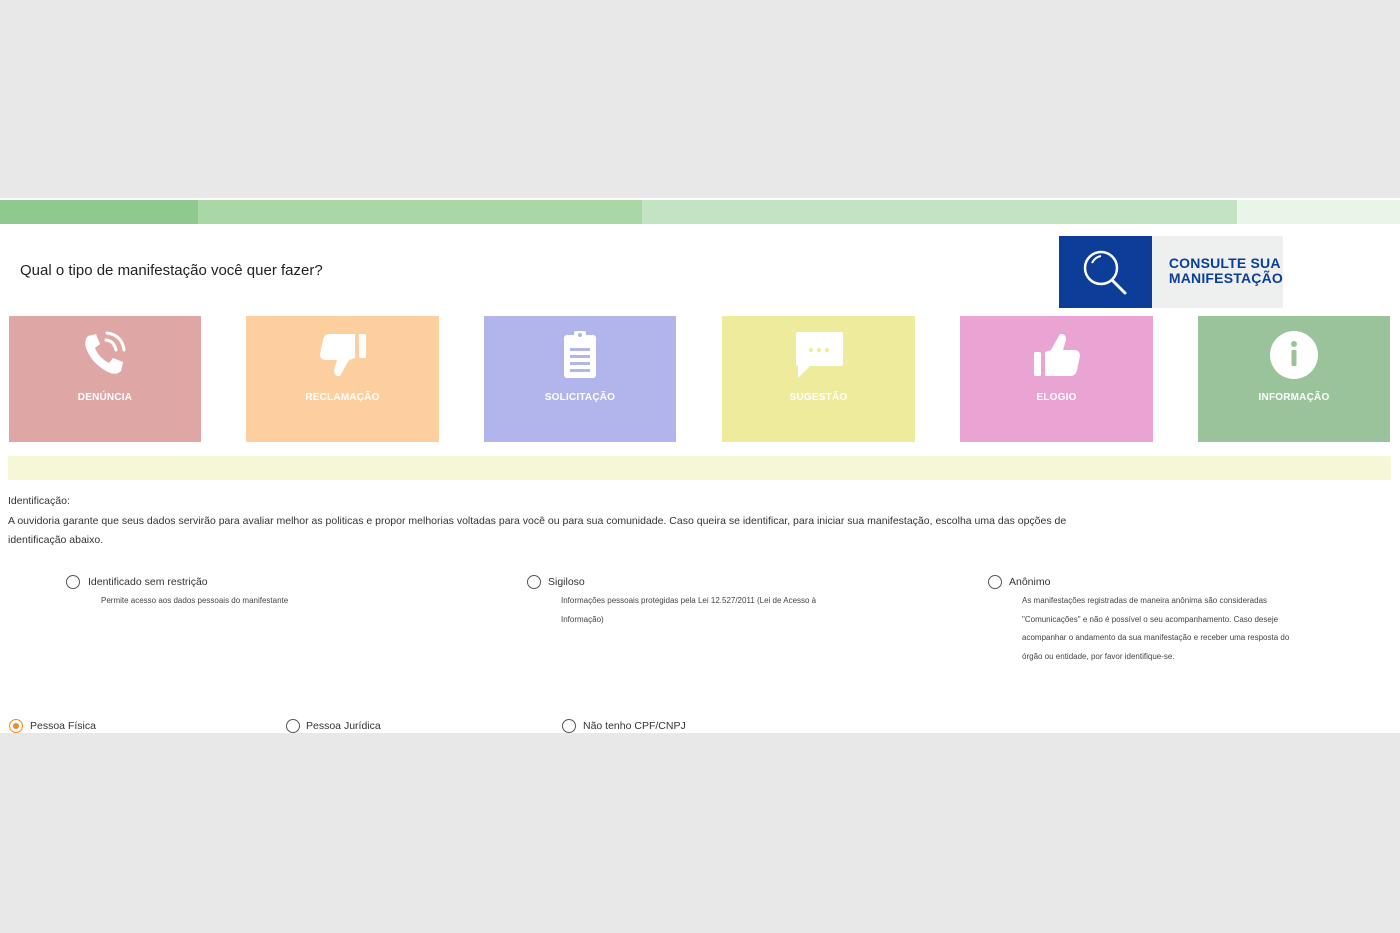 The width and height of the screenshot is (1400, 933). Describe the element at coordinates (1030, 582) in the screenshot. I see `option-label-anonymous: Anônimo` at that location.